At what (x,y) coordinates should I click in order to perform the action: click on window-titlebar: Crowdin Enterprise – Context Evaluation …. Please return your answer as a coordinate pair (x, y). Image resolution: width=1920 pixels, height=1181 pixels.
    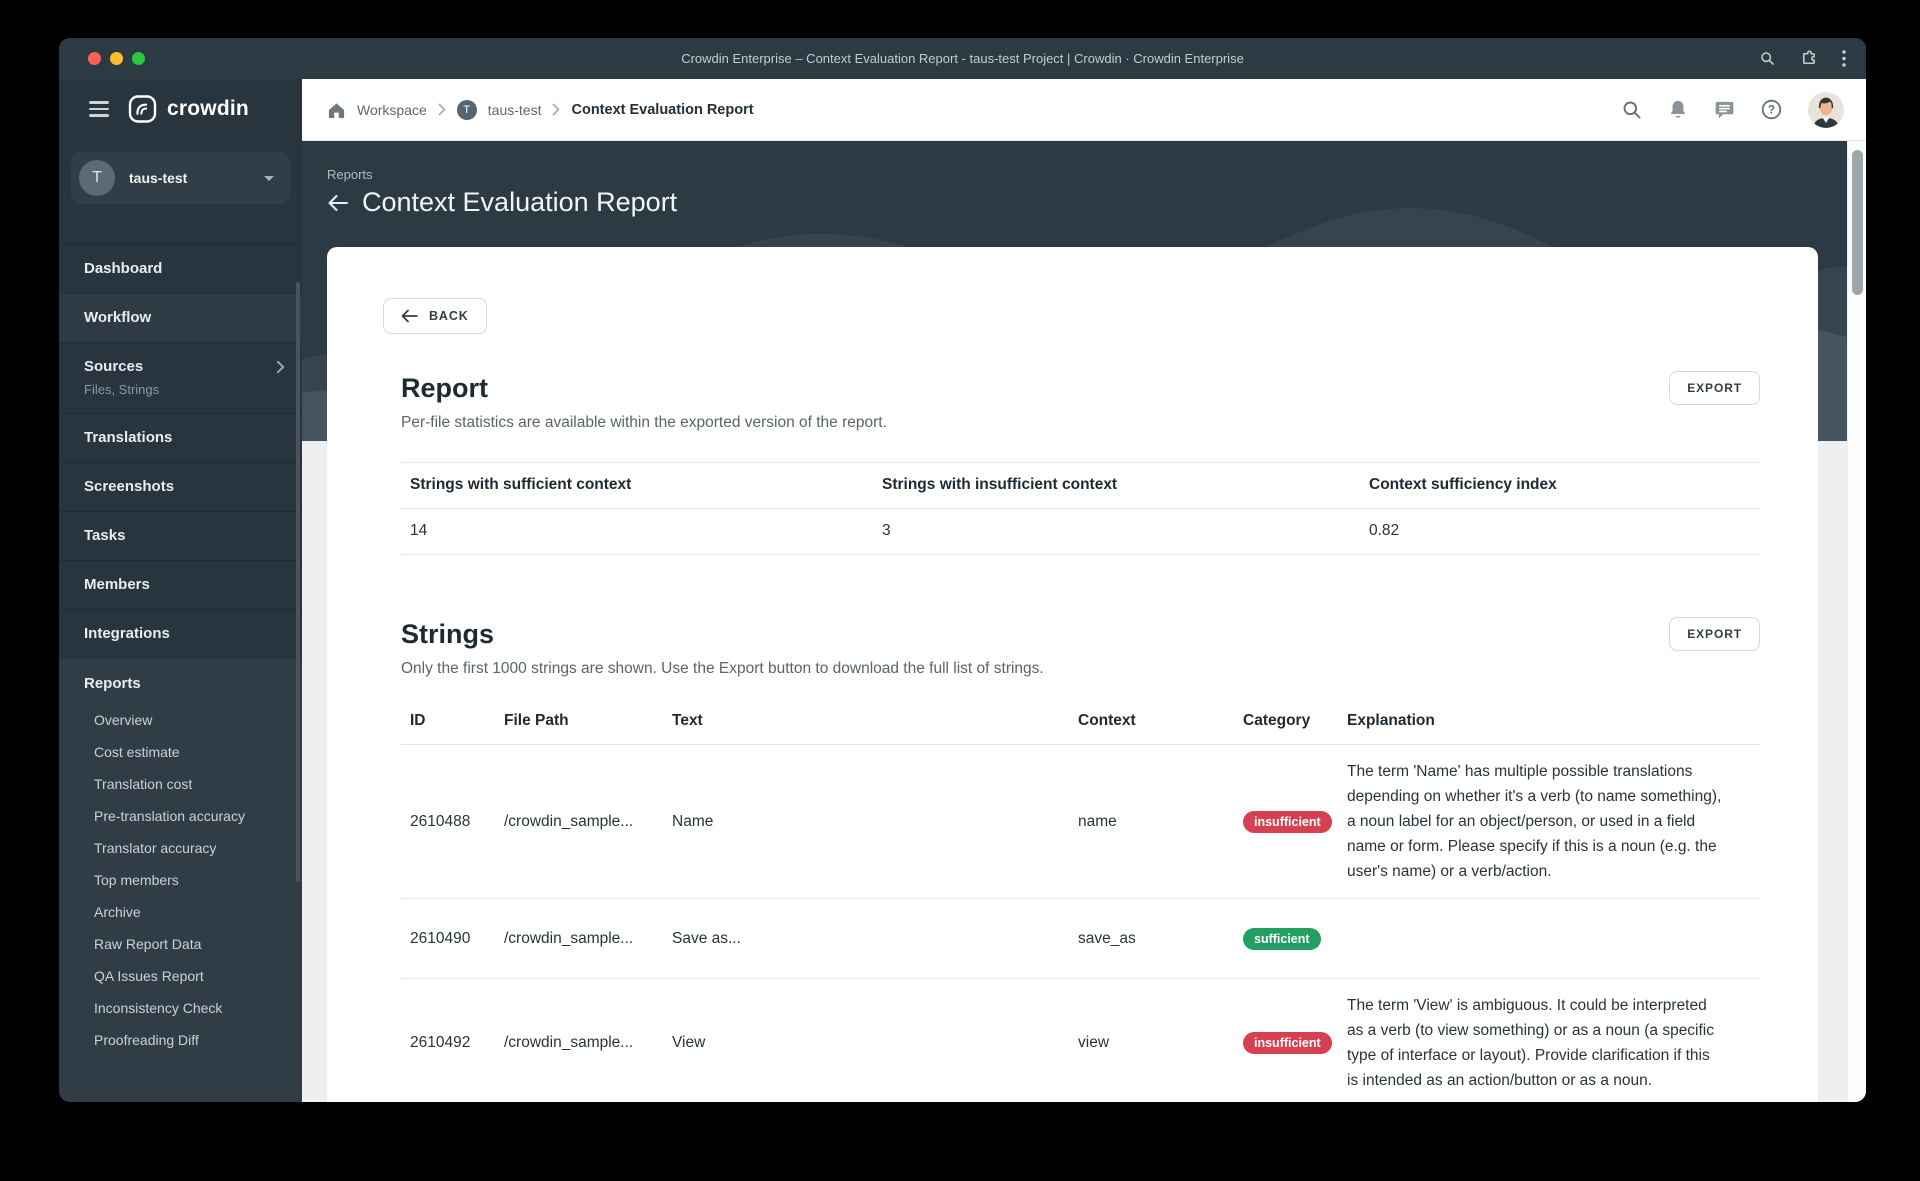
    Looking at the image, I should click on (962, 58).